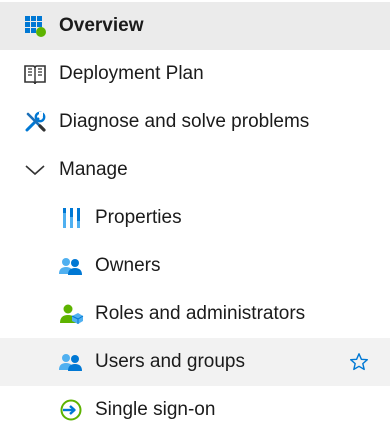 This screenshot has width=390, height=440. What do you see at coordinates (195, 170) in the screenshot?
I see `nav-group-manage: Manage` at bounding box center [195, 170].